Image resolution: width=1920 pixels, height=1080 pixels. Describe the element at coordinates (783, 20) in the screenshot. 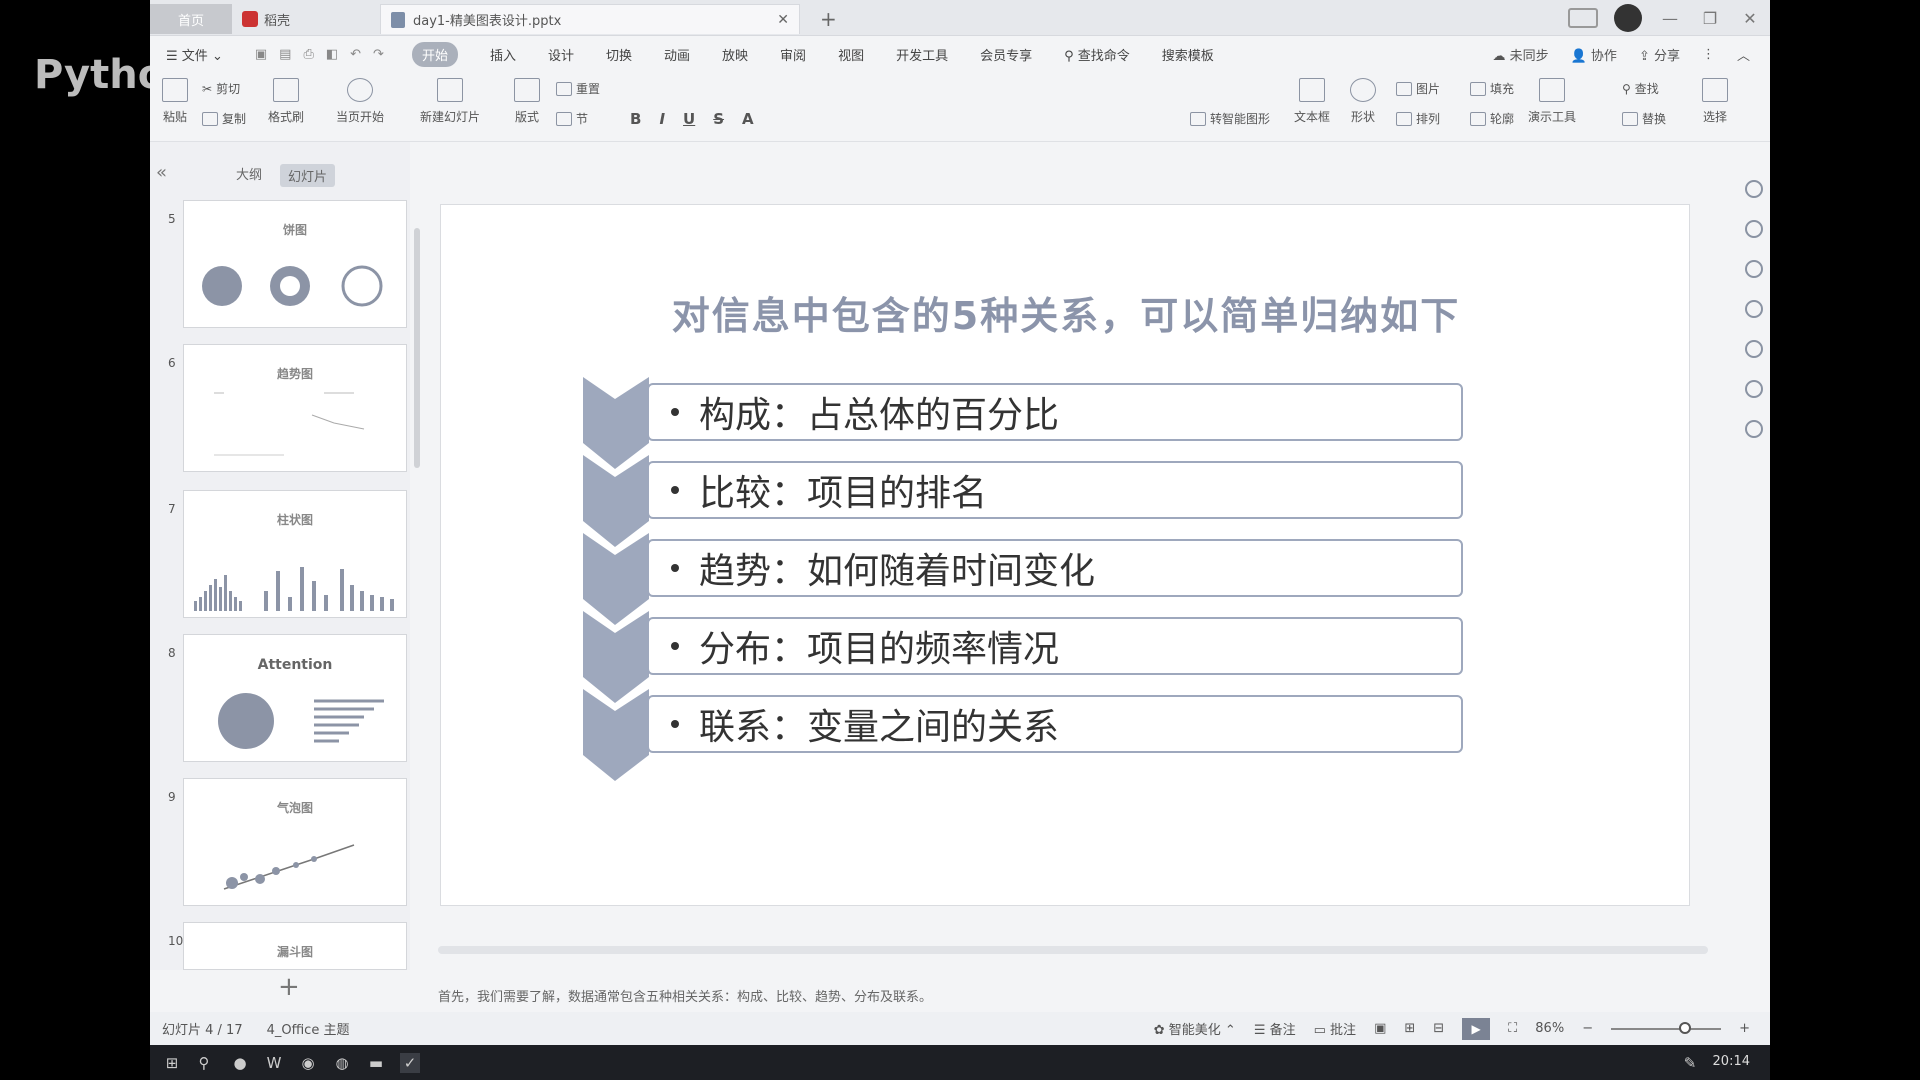

I see `close-tab-icon: ✕` at that location.